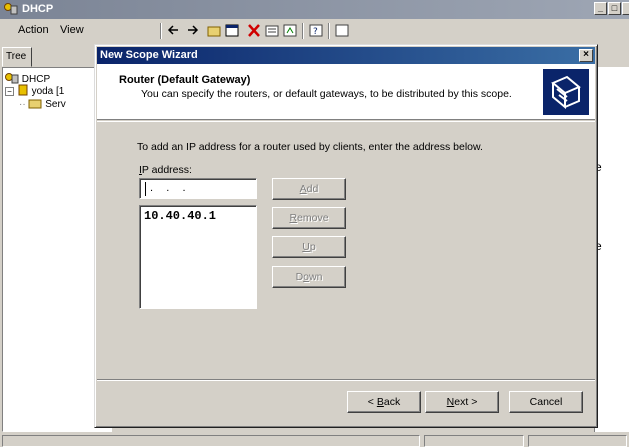 The image size is (629, 447). What do you see at coordinates (290, 30) in the screenshot?
I see `refresh-icon` at bounding box center [290, 30].